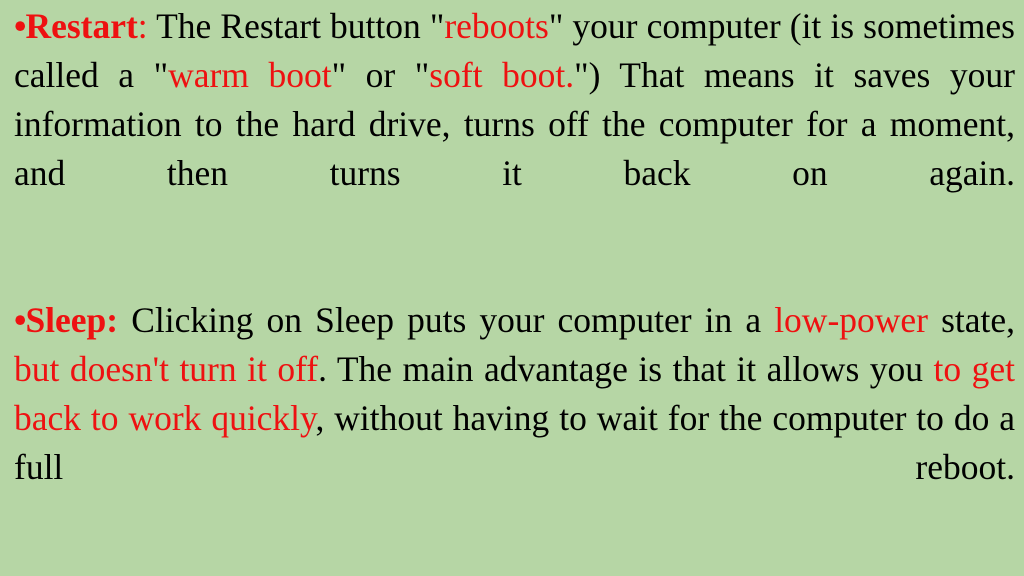 The width and height of the screenshot is (1024, 576). I want to click on sleep-run-2-low-power: low-power, so click(851, 320).